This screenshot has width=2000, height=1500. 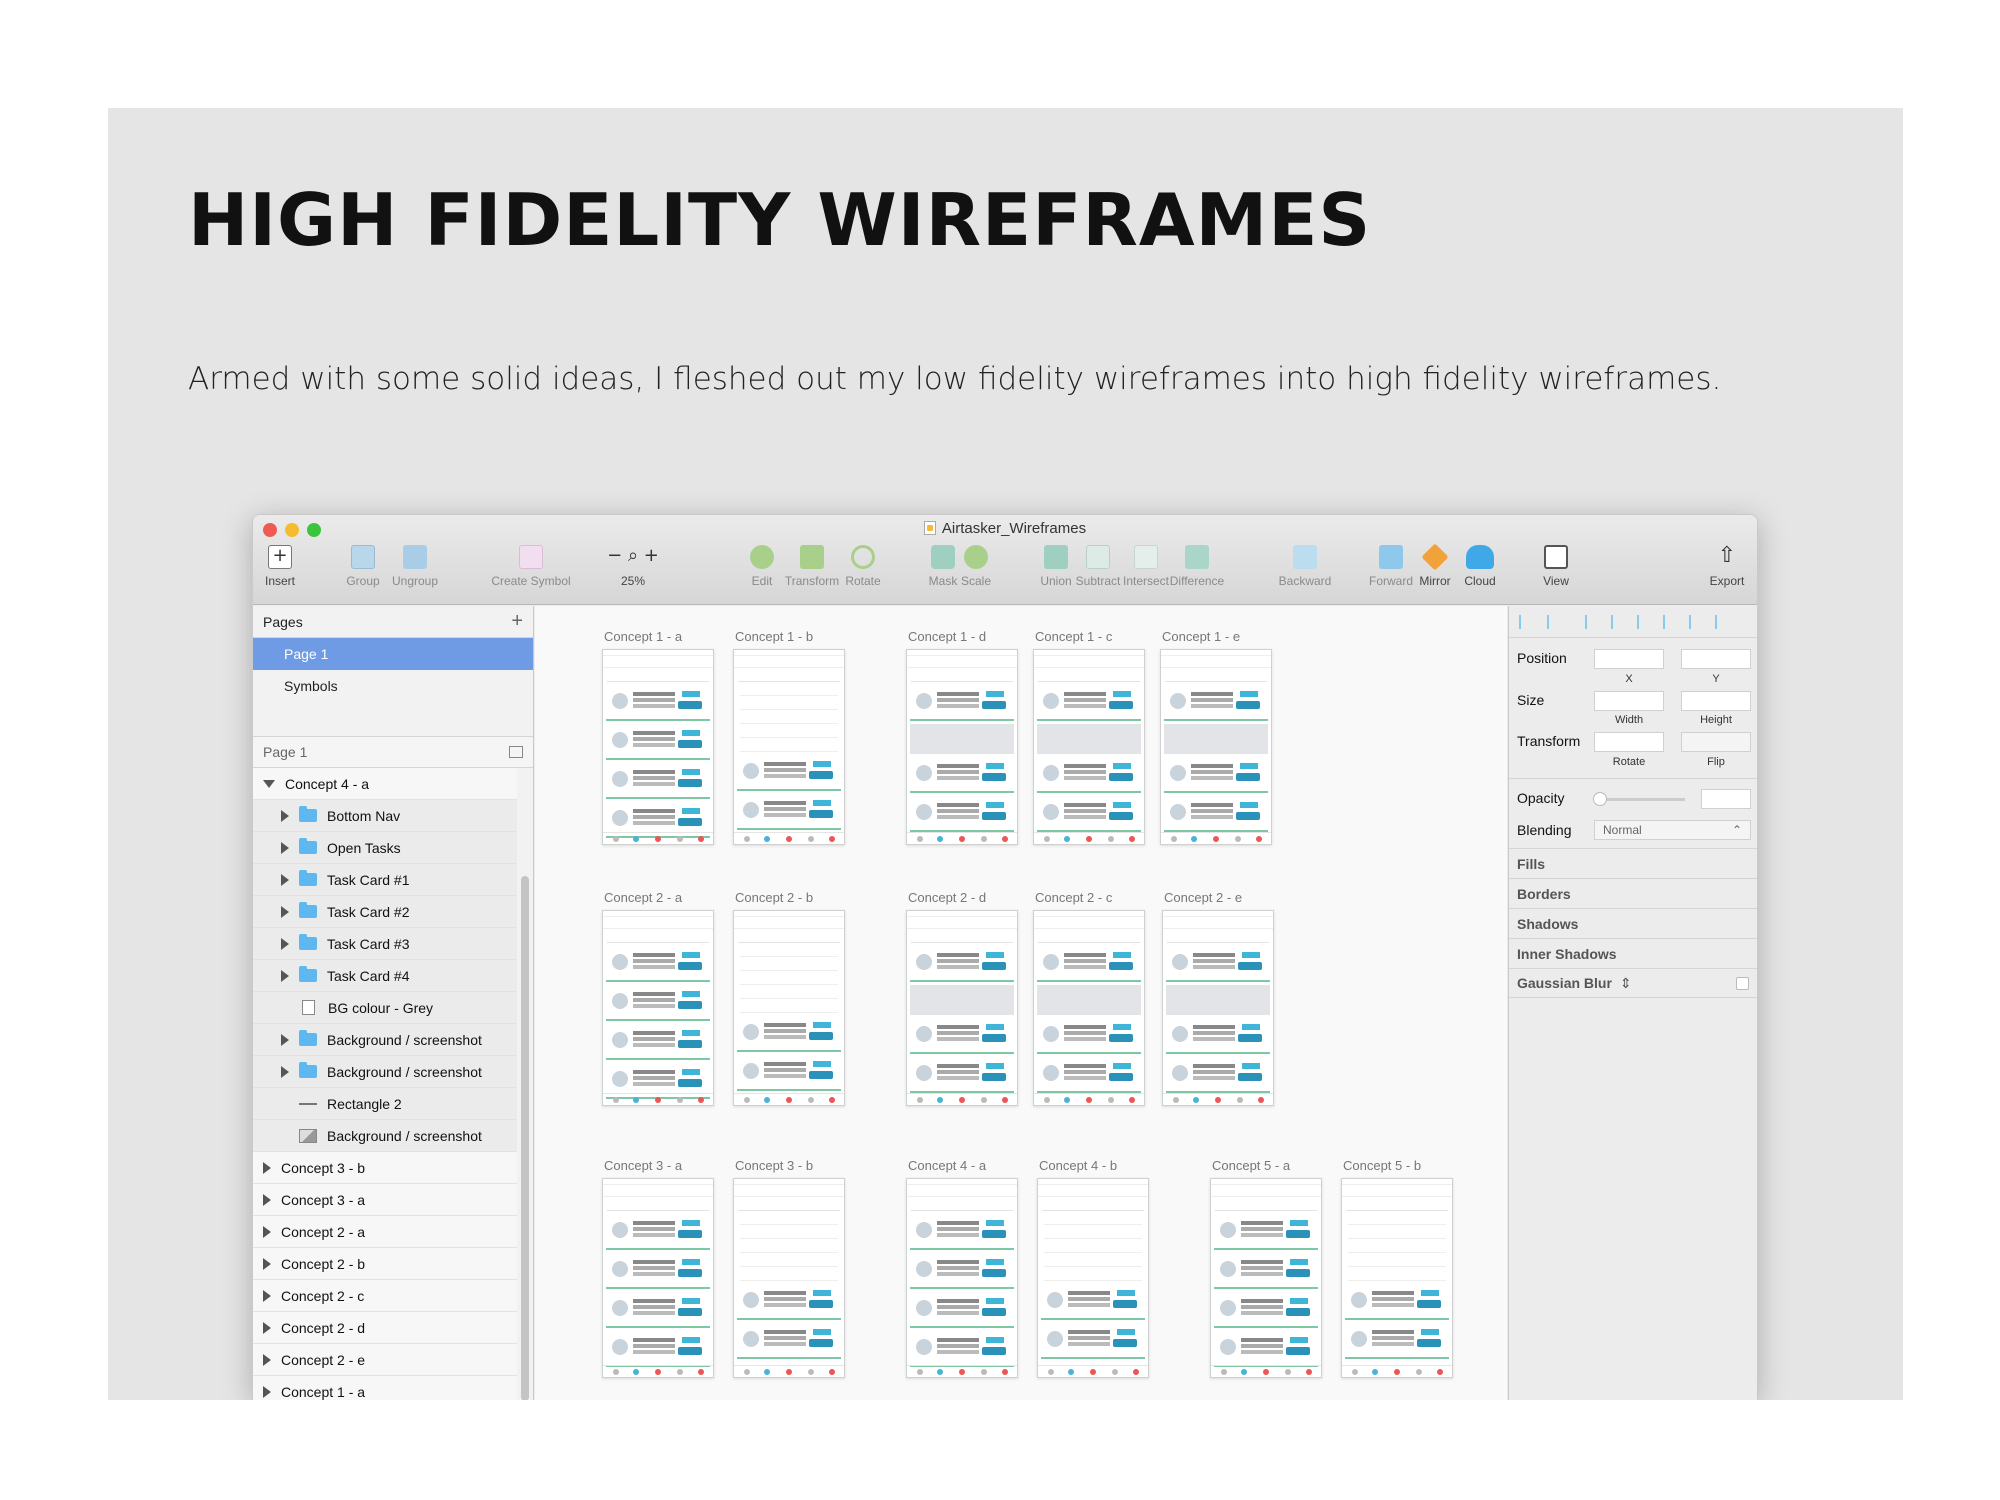 I want to click on layer-item: Task Card #3, so click(x=385, y=944).